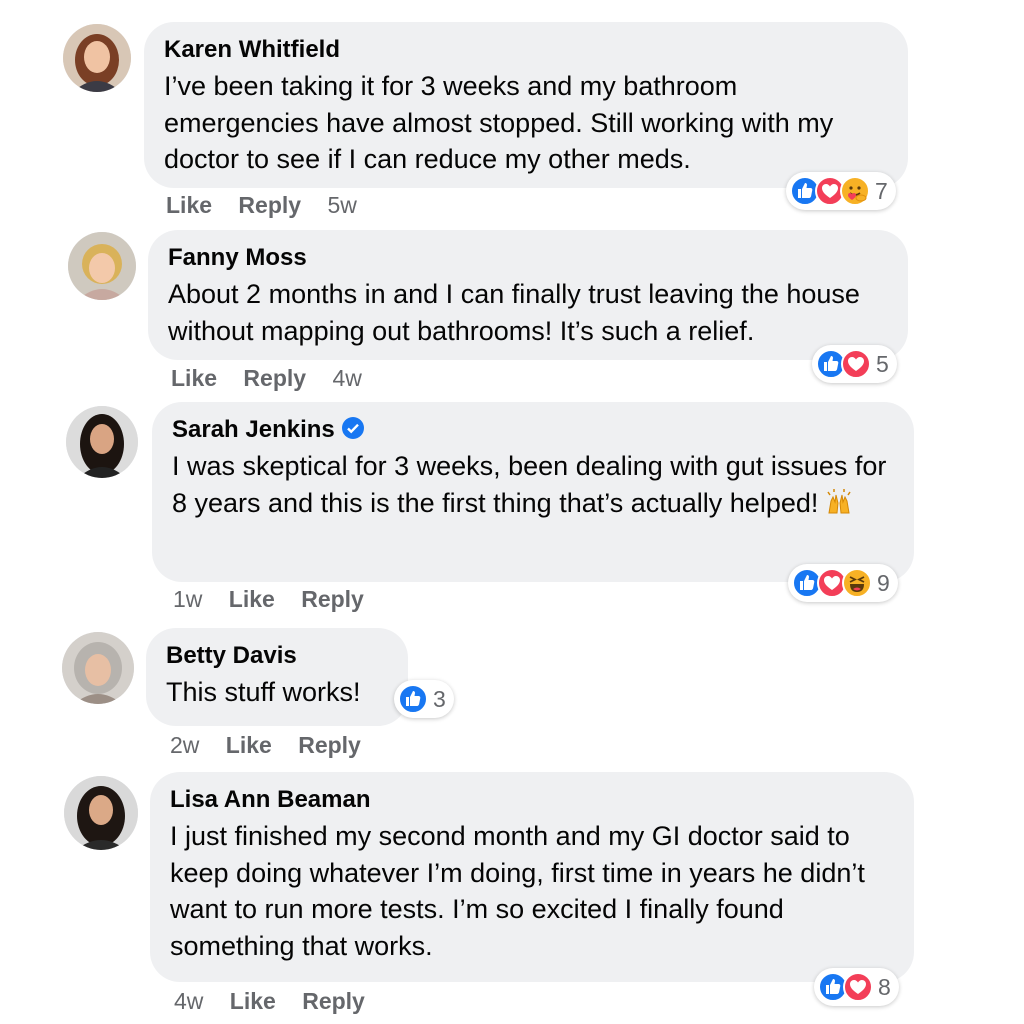 This screenshot has width=1024, height=1024. Describe the element at coordinates (263, 692) in the screenshot. I see `comment-text: This stuff works!` at that location.